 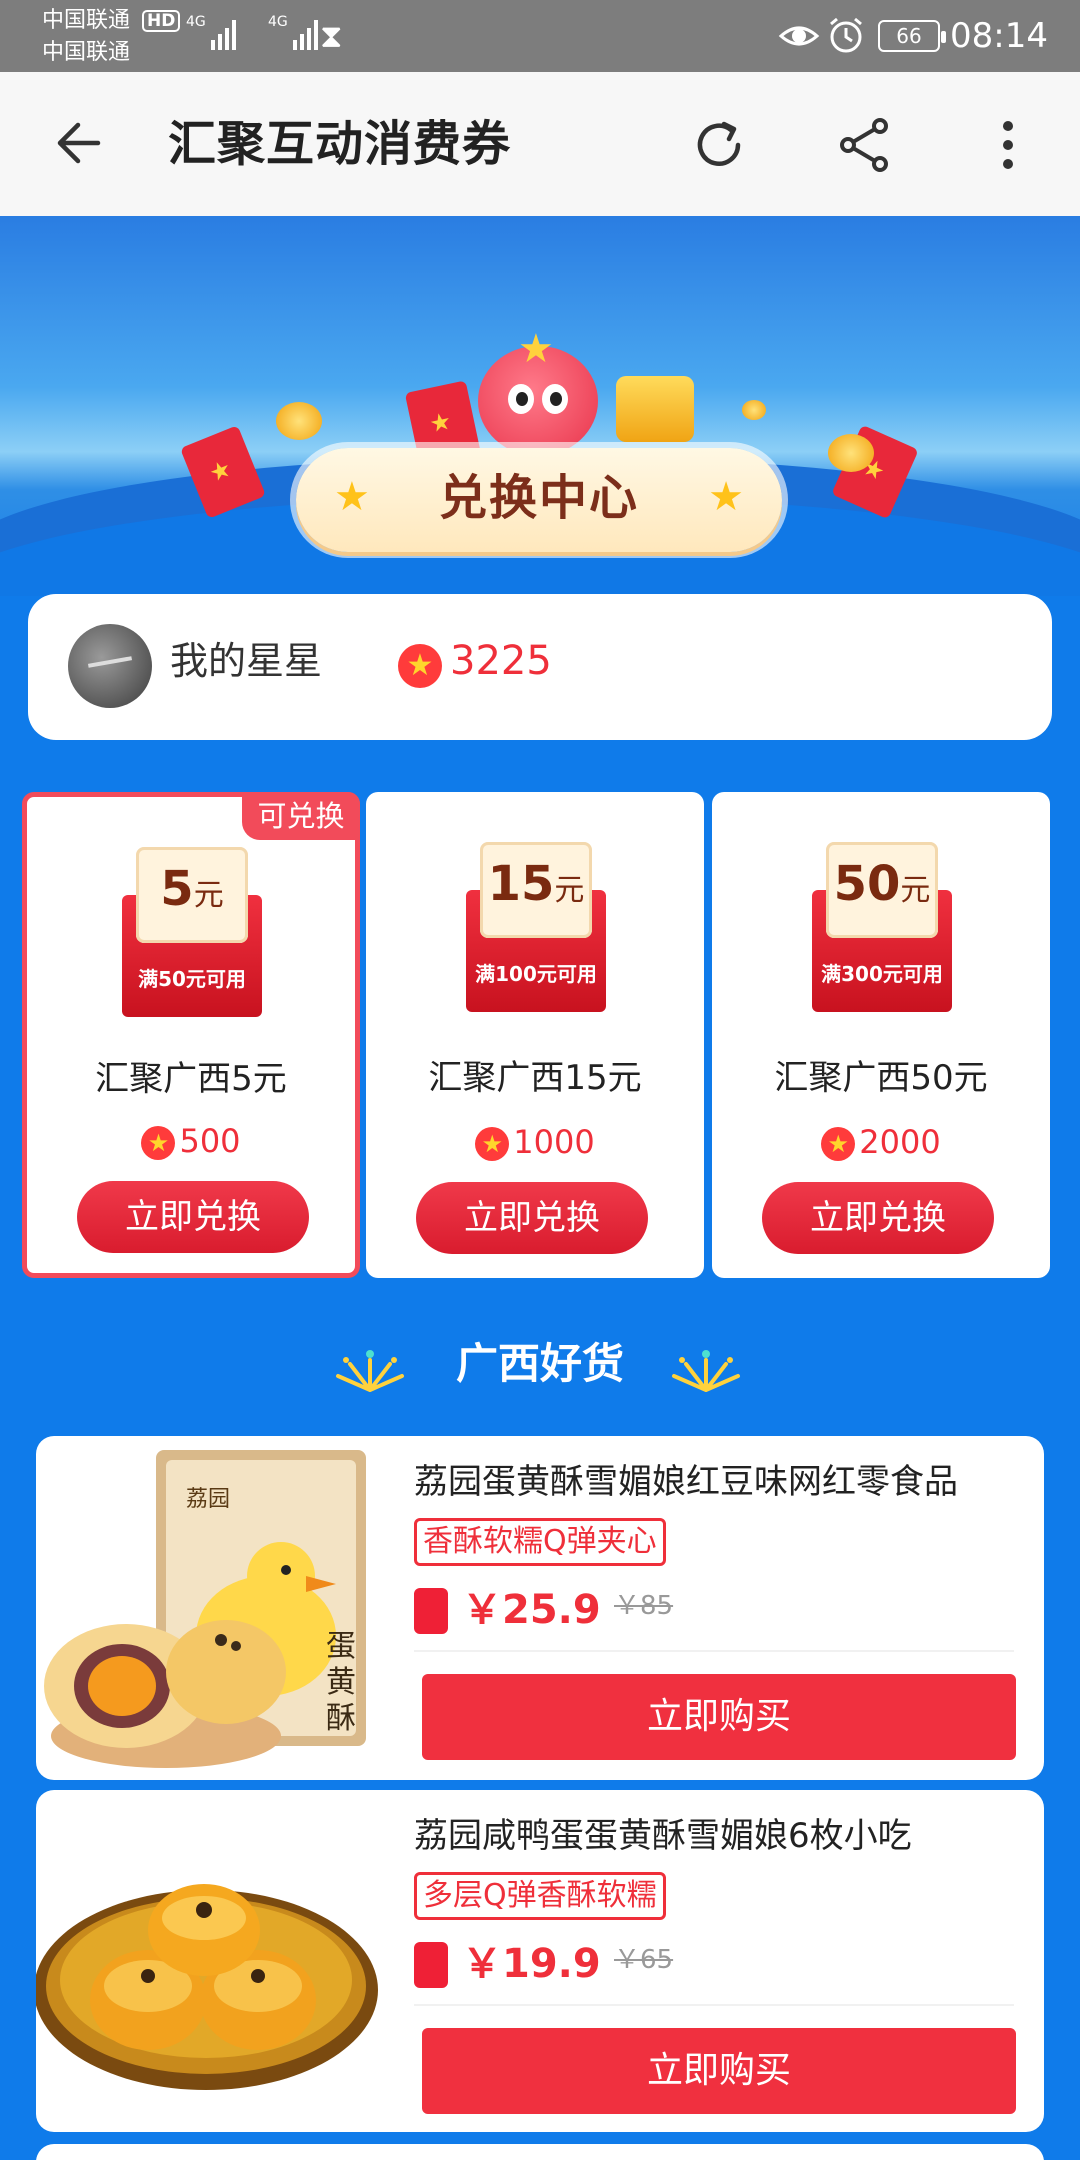 I want to click on firework-icon, so click(x=706, y=1371).